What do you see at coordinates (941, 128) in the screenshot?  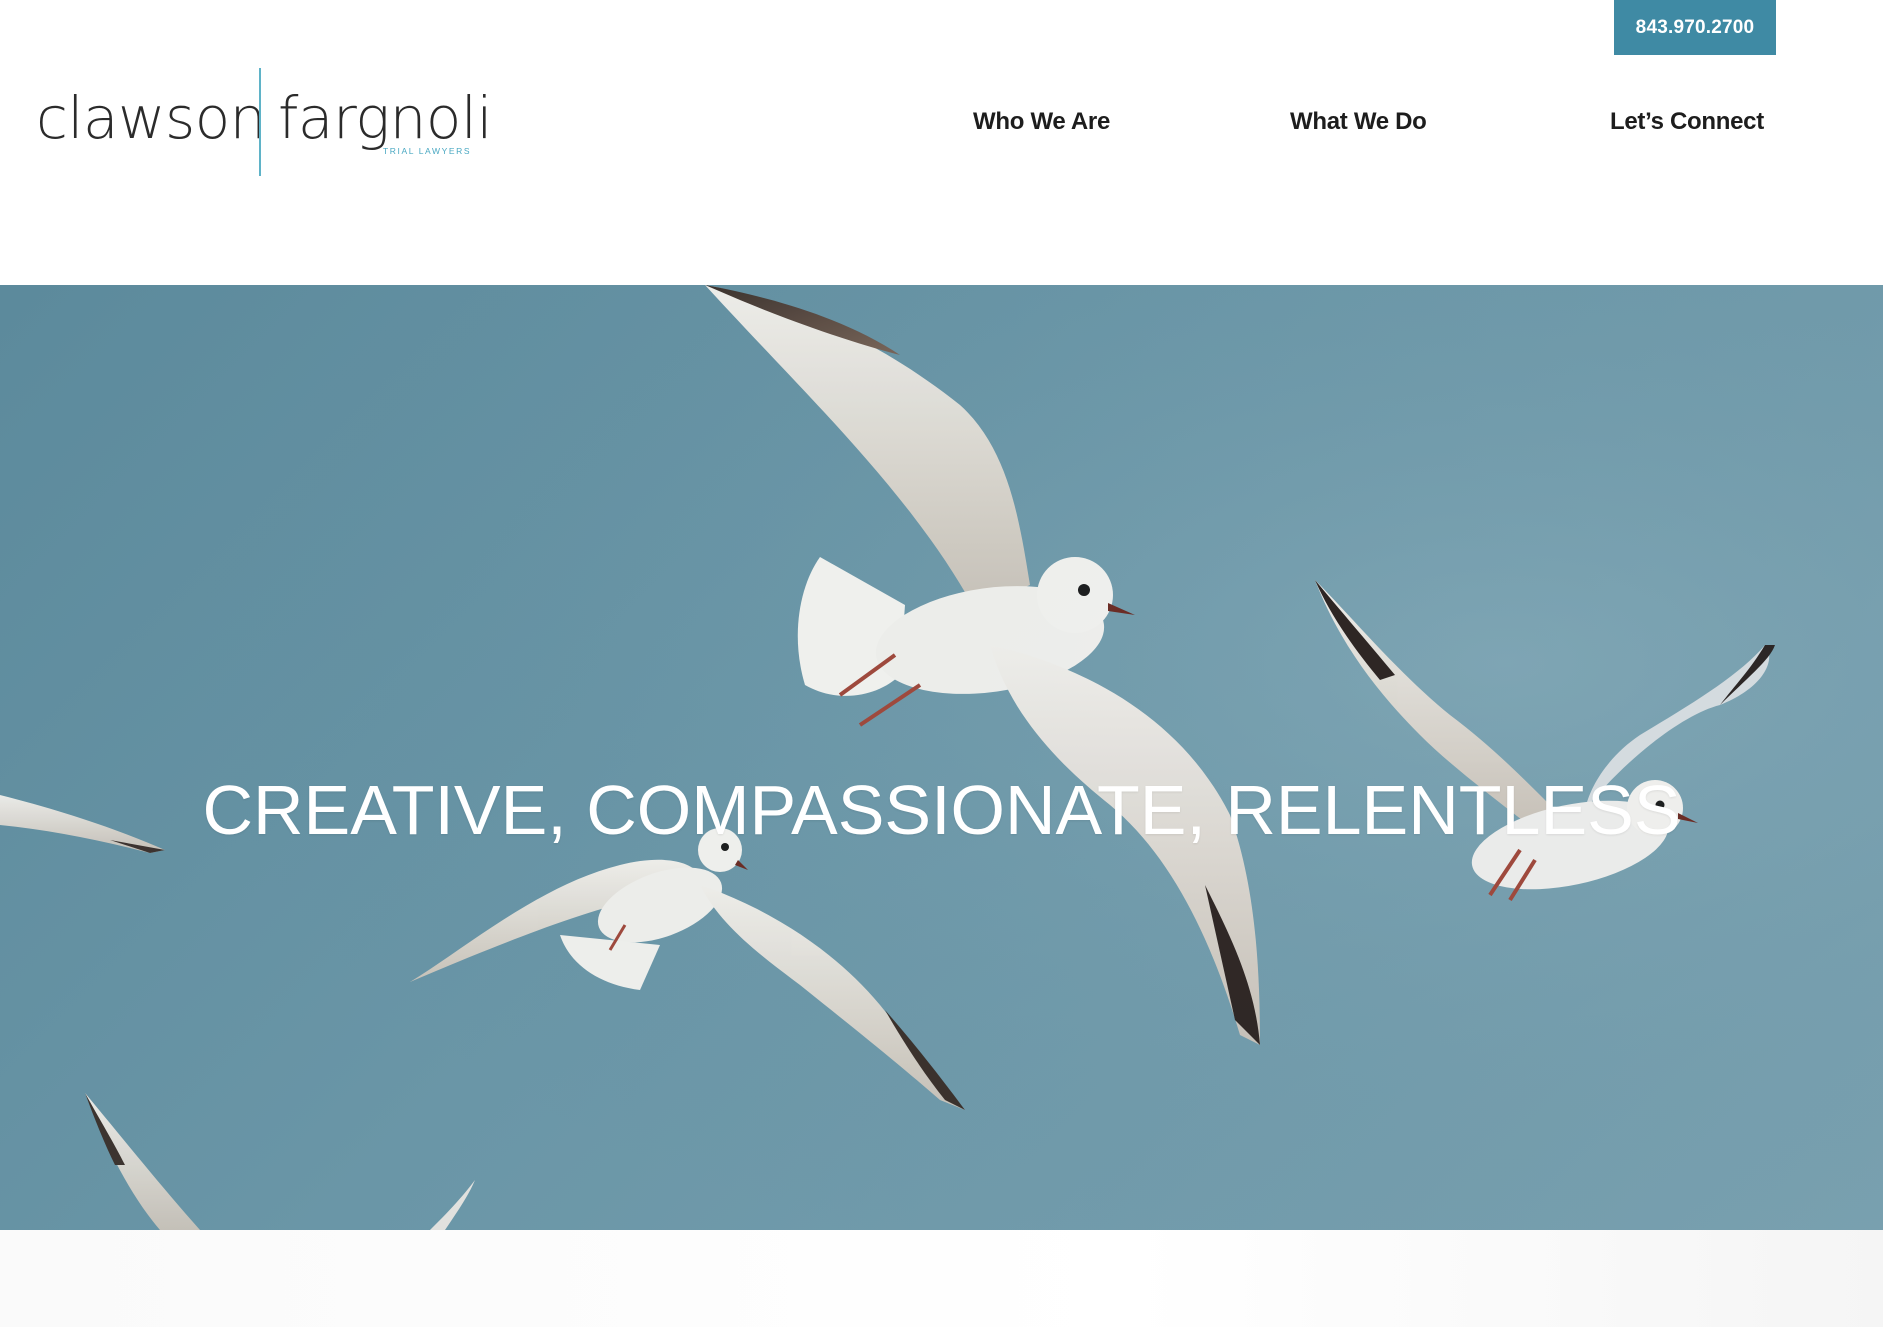 I see `main-nav: Who We Are What We Do Let’s Connect` at bounding box center [941, 128].